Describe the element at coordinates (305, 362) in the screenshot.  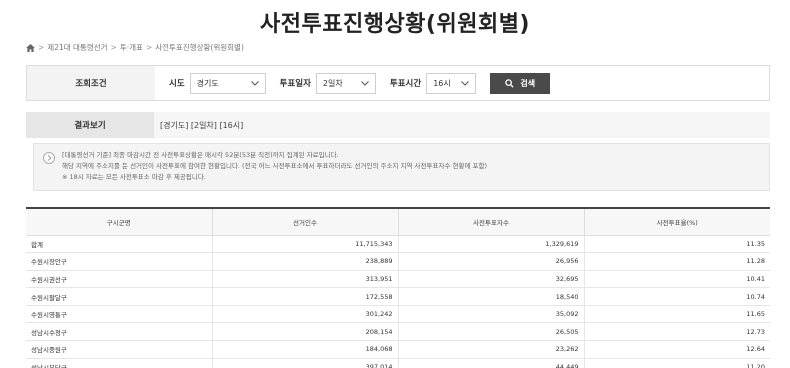
I see `electors-cell: 397,014` at that location.